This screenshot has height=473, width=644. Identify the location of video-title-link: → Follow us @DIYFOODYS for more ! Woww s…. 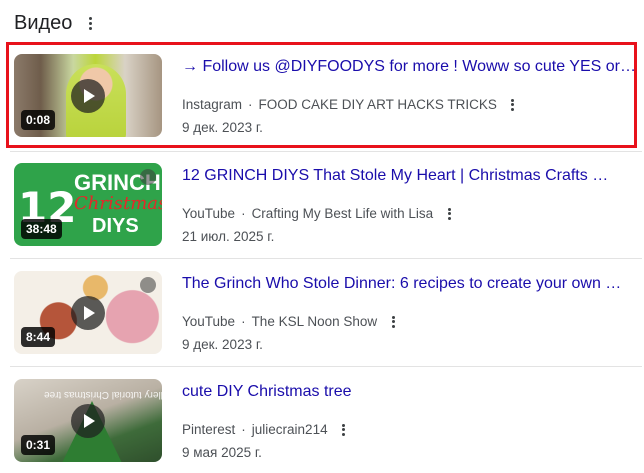
(410, 67).